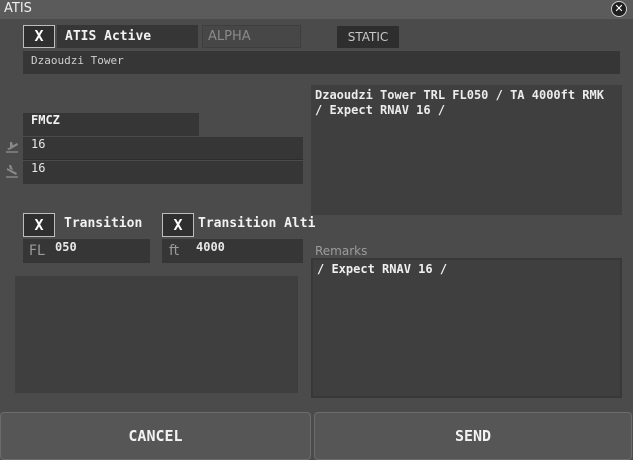 The width and height of the screenshot is (633, 460). Describe the element at coordinates (103, 223) in the screenshot. I see `transition-level-label: Transition` at that location.